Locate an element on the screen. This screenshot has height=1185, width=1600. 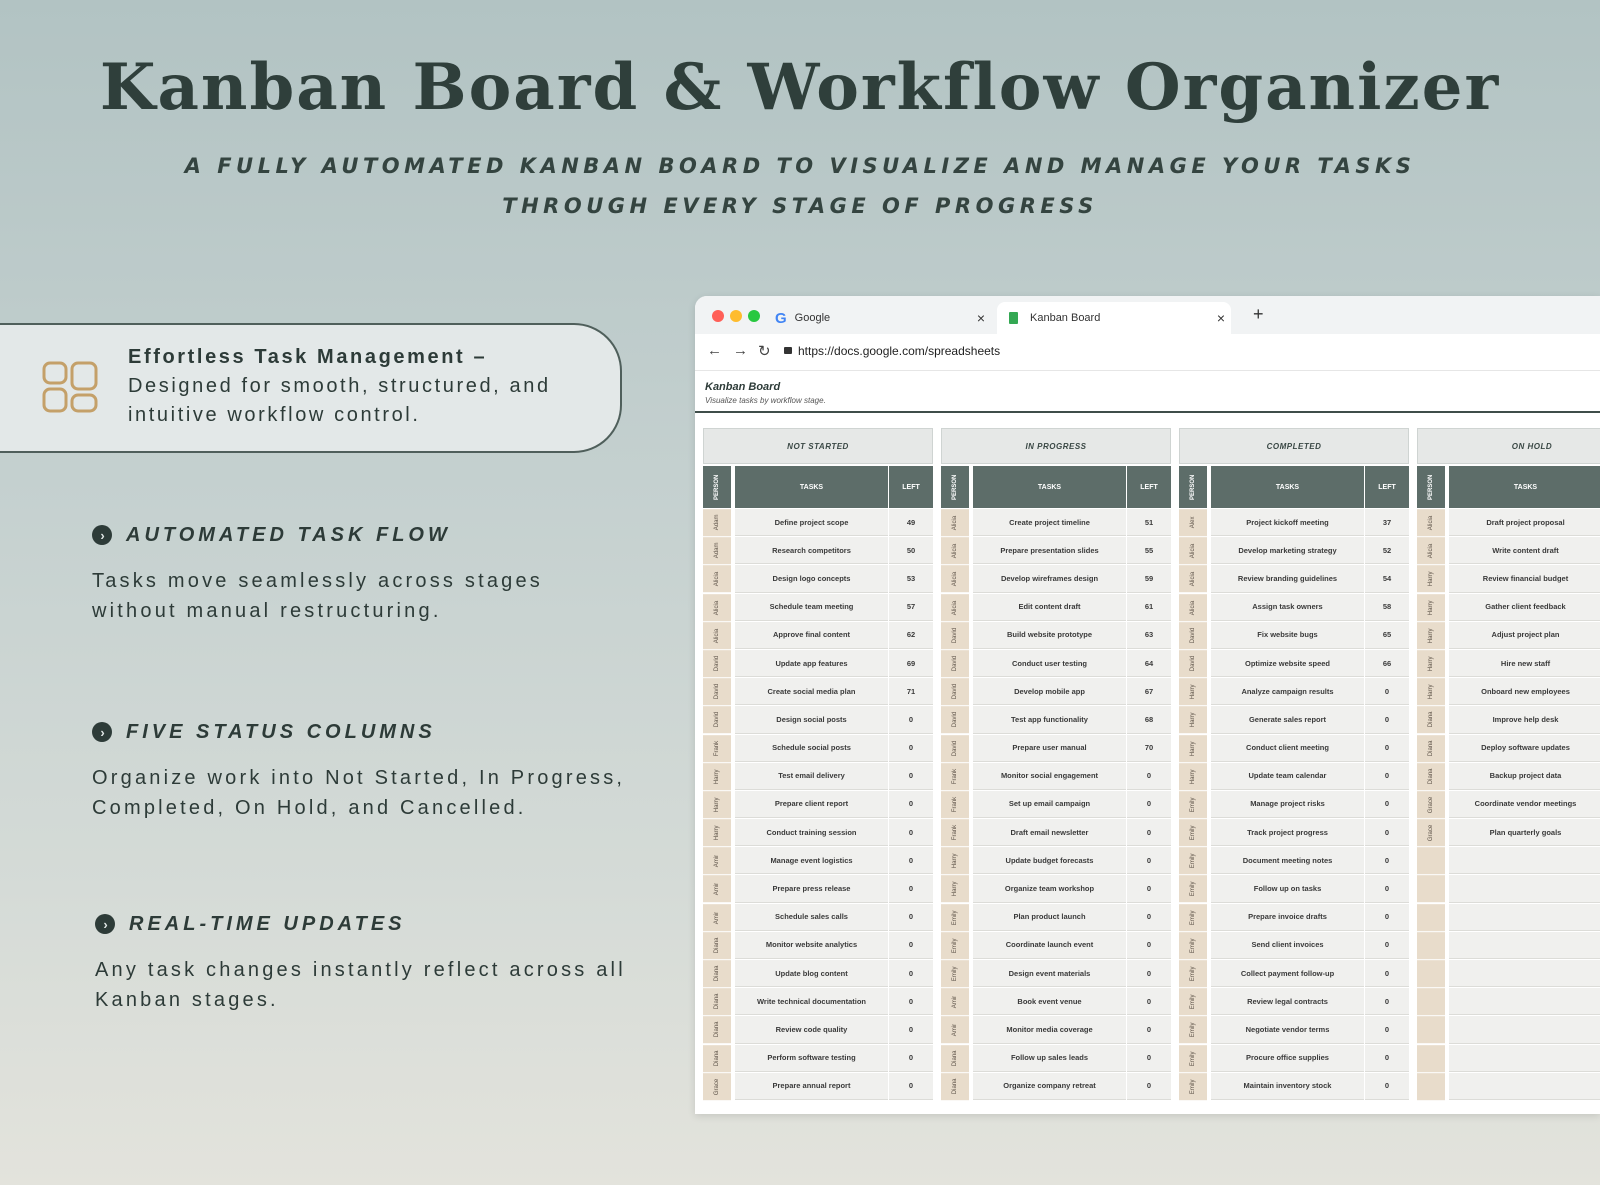
table-row: Emily Procure office supplies 0 is located at coordinates (1294, 1058).